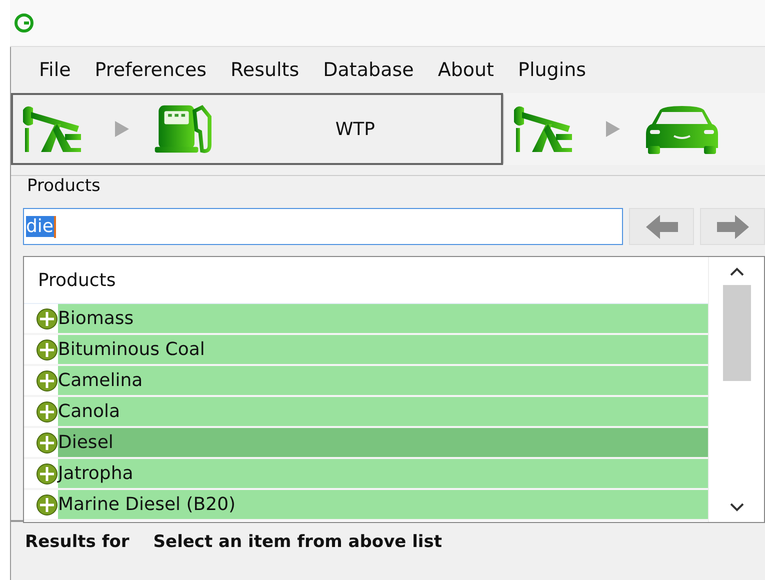 The height and width of the screenshot is (580, 765). I want to click on list-item: Bituminous Coal, so click(383, 349).